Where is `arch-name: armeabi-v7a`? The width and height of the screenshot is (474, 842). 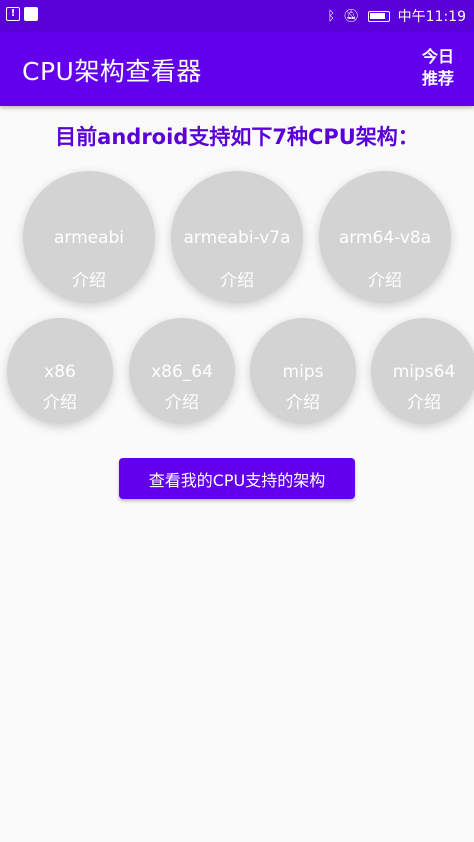
arch-name: armeabi-v7a is located at coordinates (237, 238).